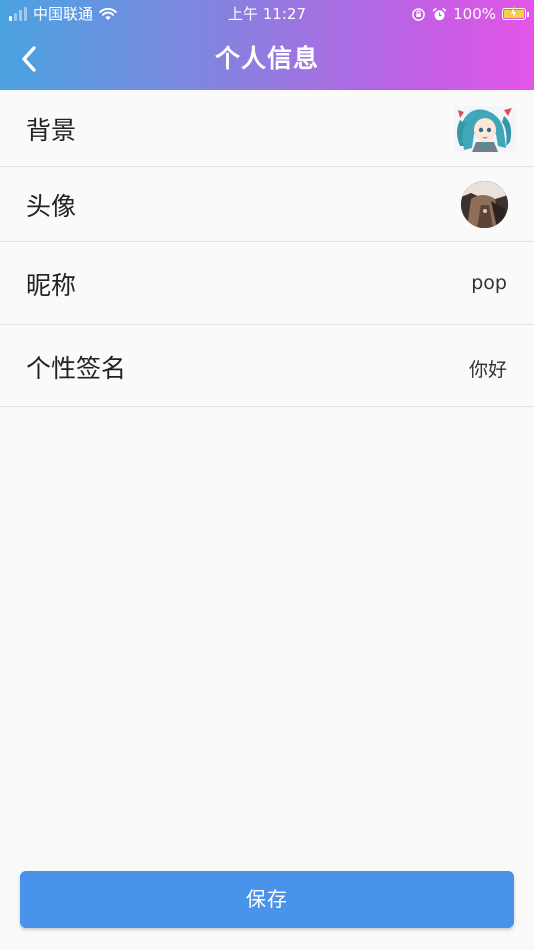 The width and height of the screenshot is (534, 950). I want to click on background-image-thumbnail, so click(485, 129).